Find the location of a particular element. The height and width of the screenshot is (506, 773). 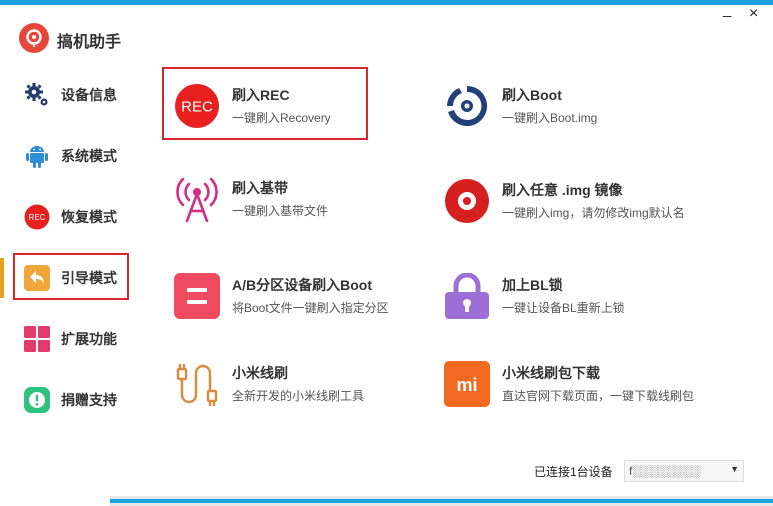

app-logo-icon is located at coordinates (34, 38).